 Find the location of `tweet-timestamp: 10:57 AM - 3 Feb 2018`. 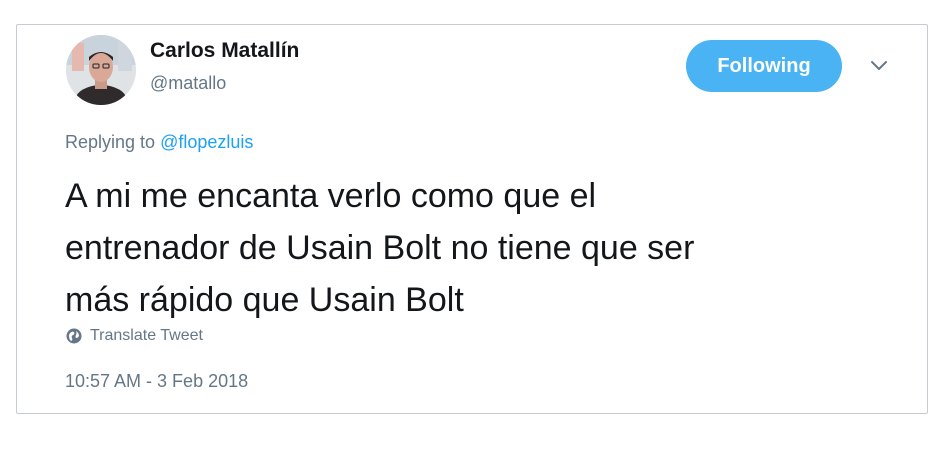

tweet-timestamp: 10:57 AM - 3 Feb 2018 is located at coordinates (156, 381).